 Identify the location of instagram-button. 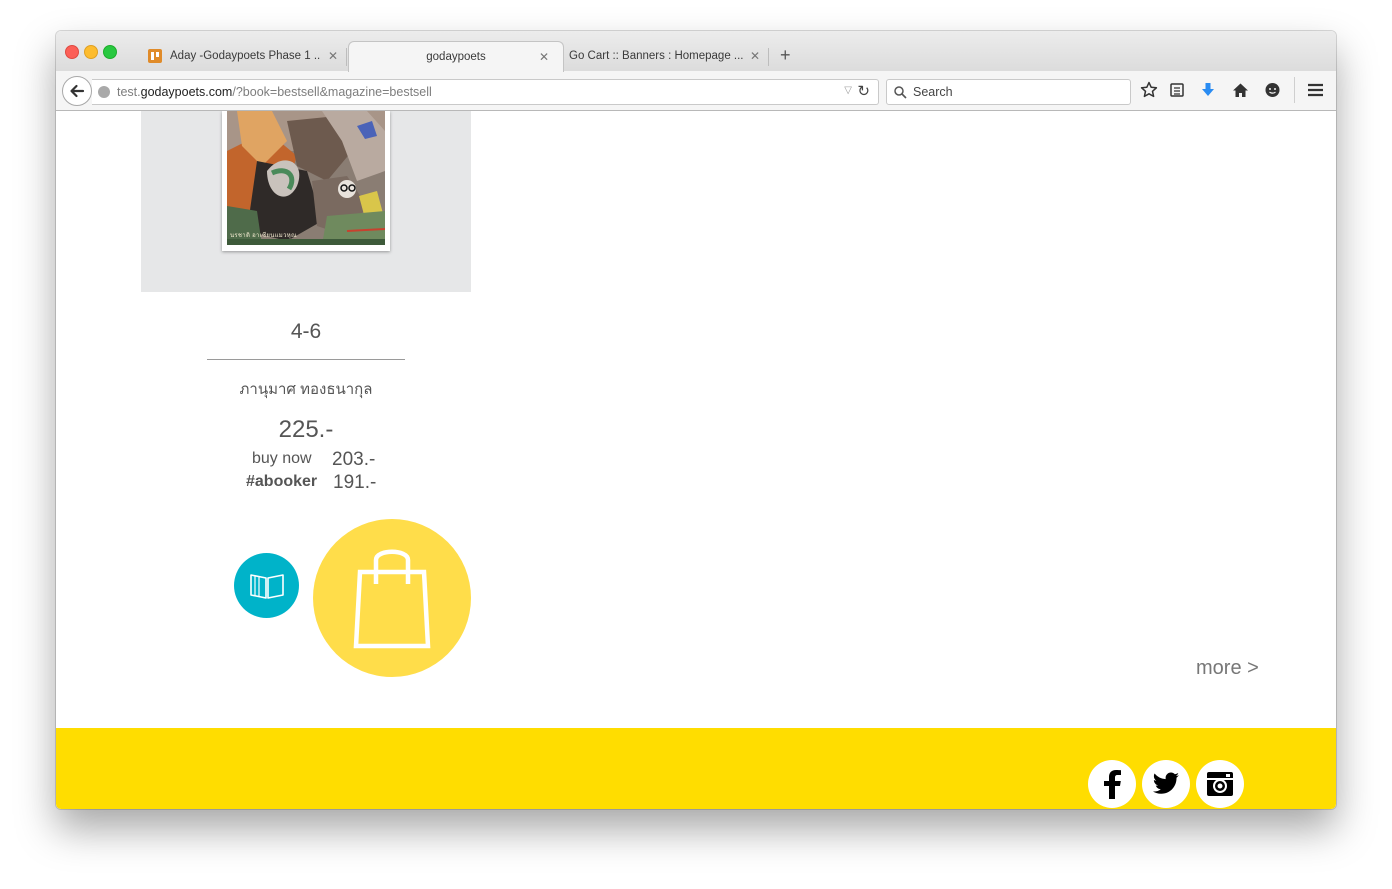
(1220, 784).